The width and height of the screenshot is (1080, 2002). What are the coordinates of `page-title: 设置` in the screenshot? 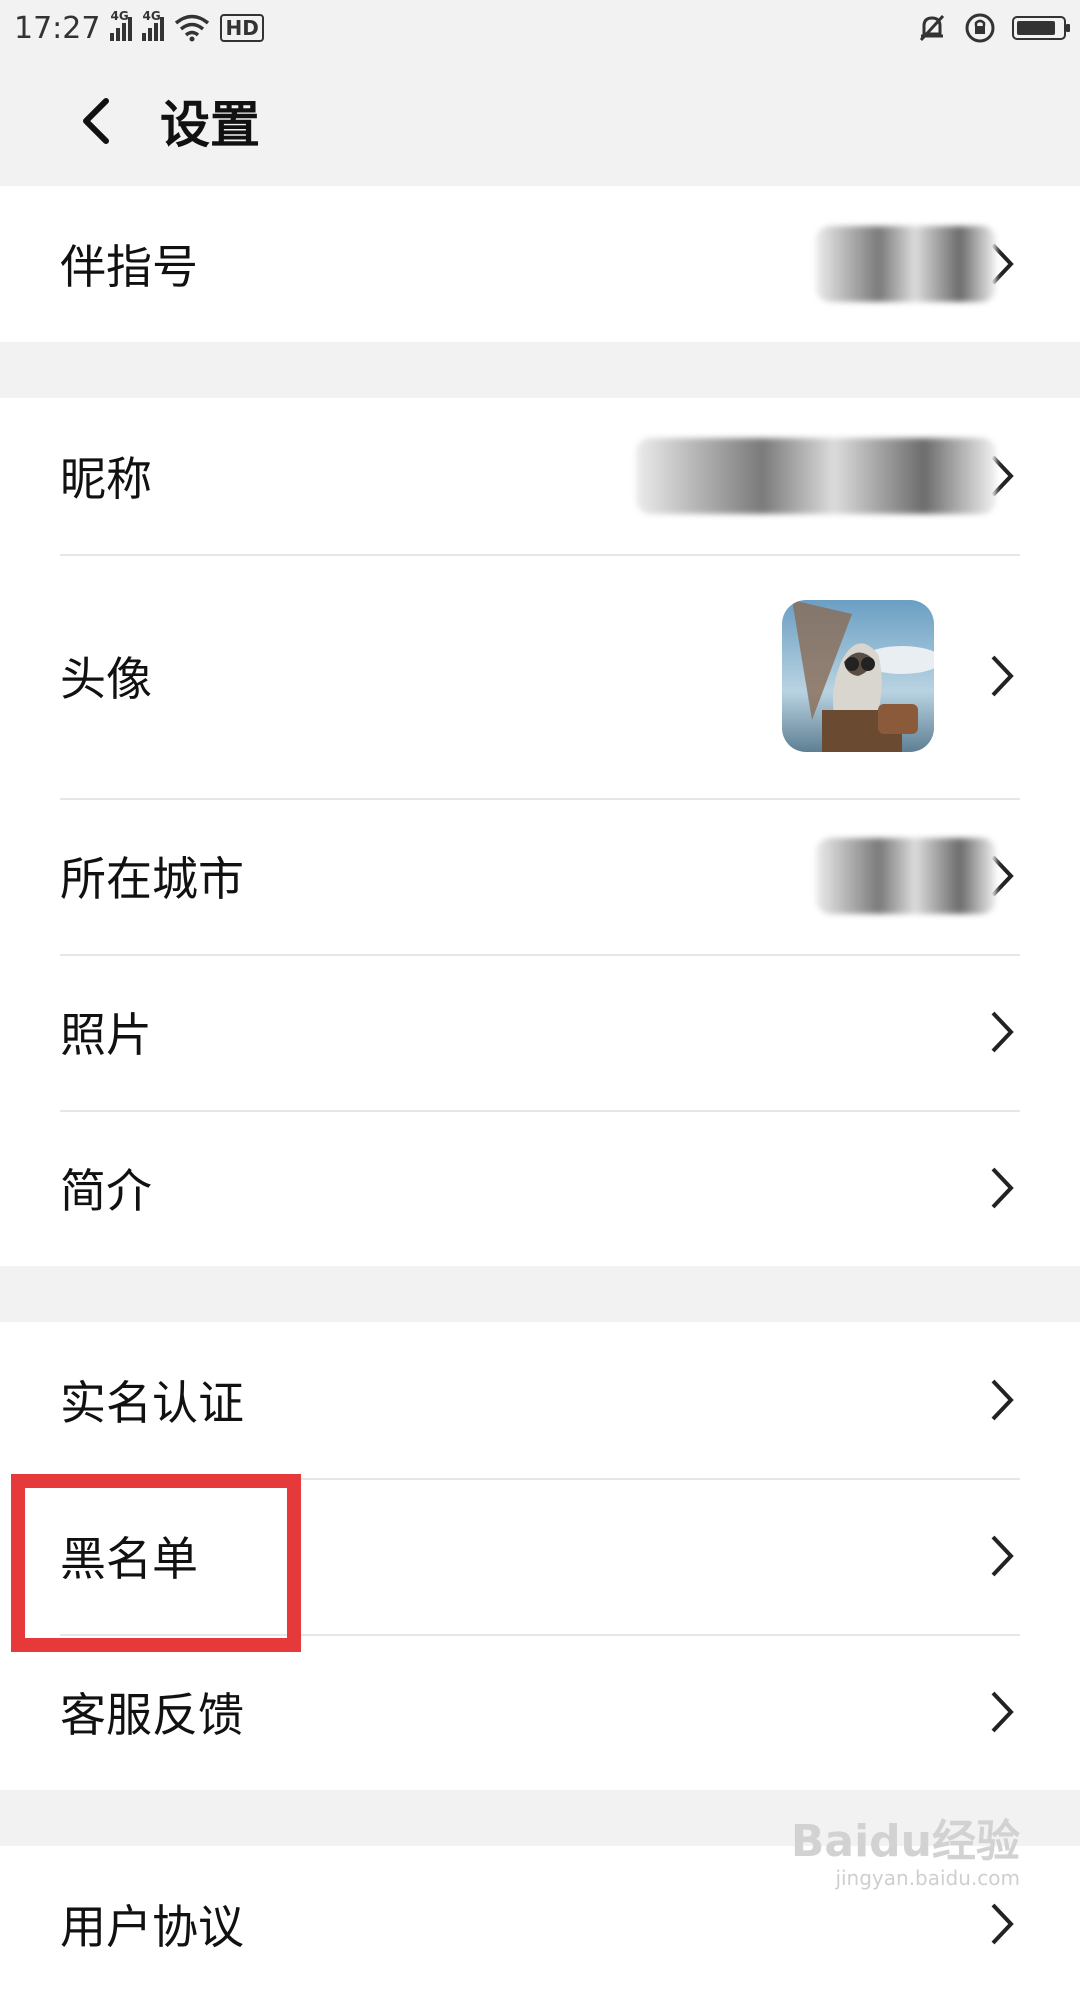 It's located at (210, 125).